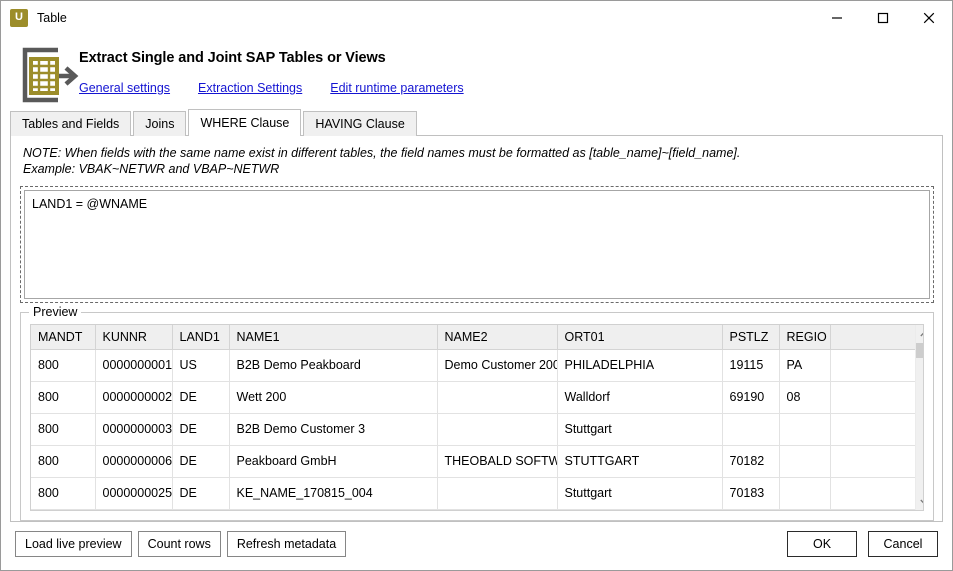 Image resolution: width=953 pixels, height=571 pixels. I want to click on tab-joins: Joins, so click(160, 123).